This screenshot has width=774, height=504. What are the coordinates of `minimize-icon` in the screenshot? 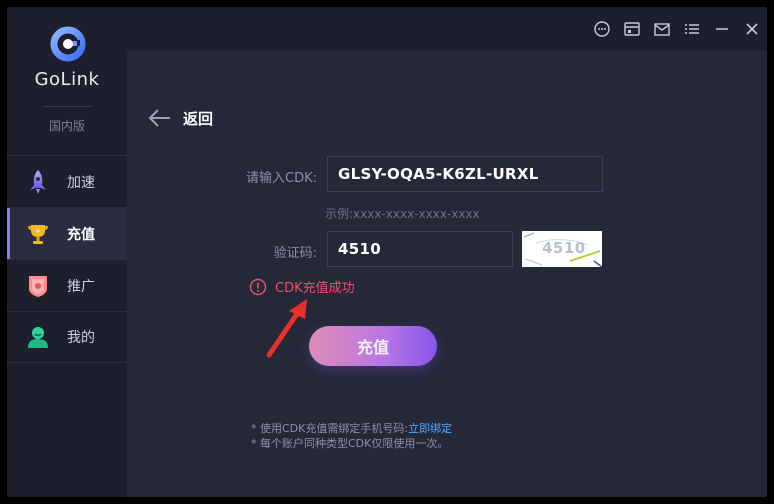 It's located at (722, 29).